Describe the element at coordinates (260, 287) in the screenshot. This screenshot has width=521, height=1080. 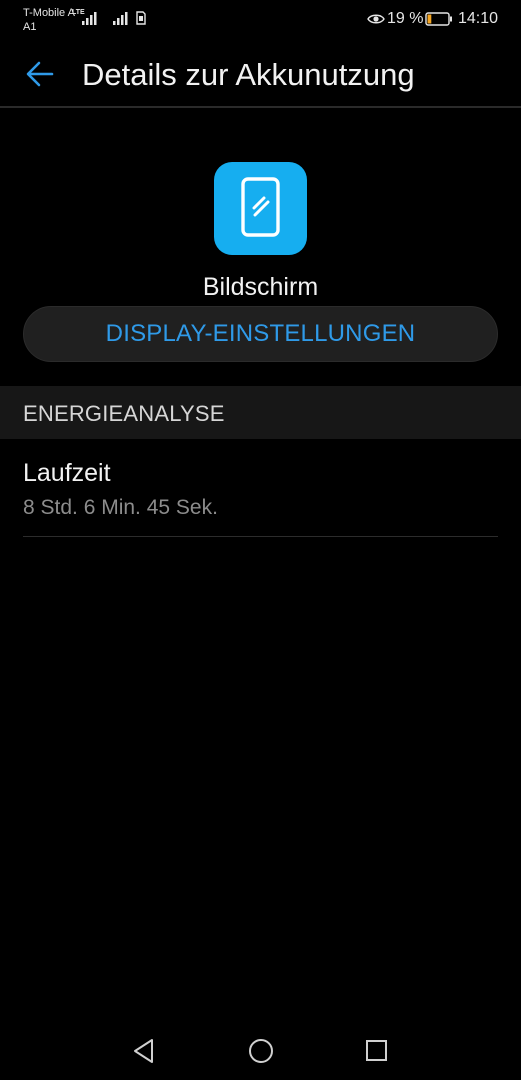
I see `app-name: Bildschirm` at that location.